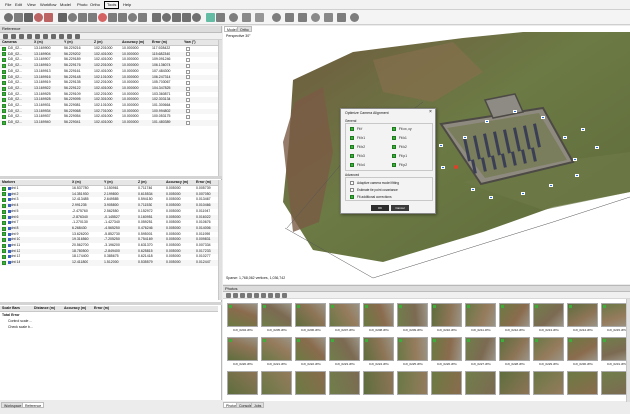 This screenshot has height=414, width=630. Describe the element at coordinates (48, 17) in the screenshot. I see `redo-icon` at that location.